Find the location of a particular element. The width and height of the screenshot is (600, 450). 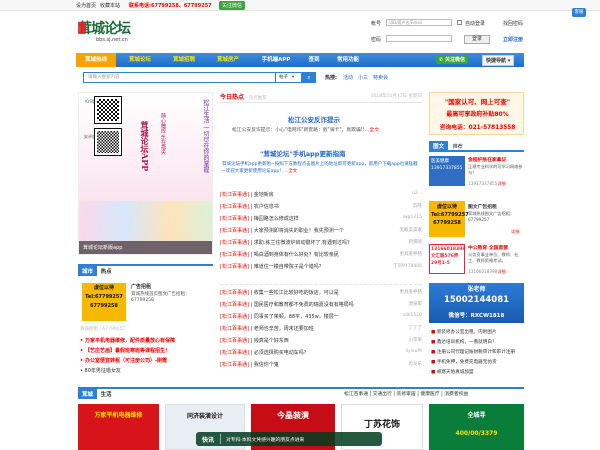

list-item: [松江百事通] | 农户信息书 is located at coordinates (249, 206).